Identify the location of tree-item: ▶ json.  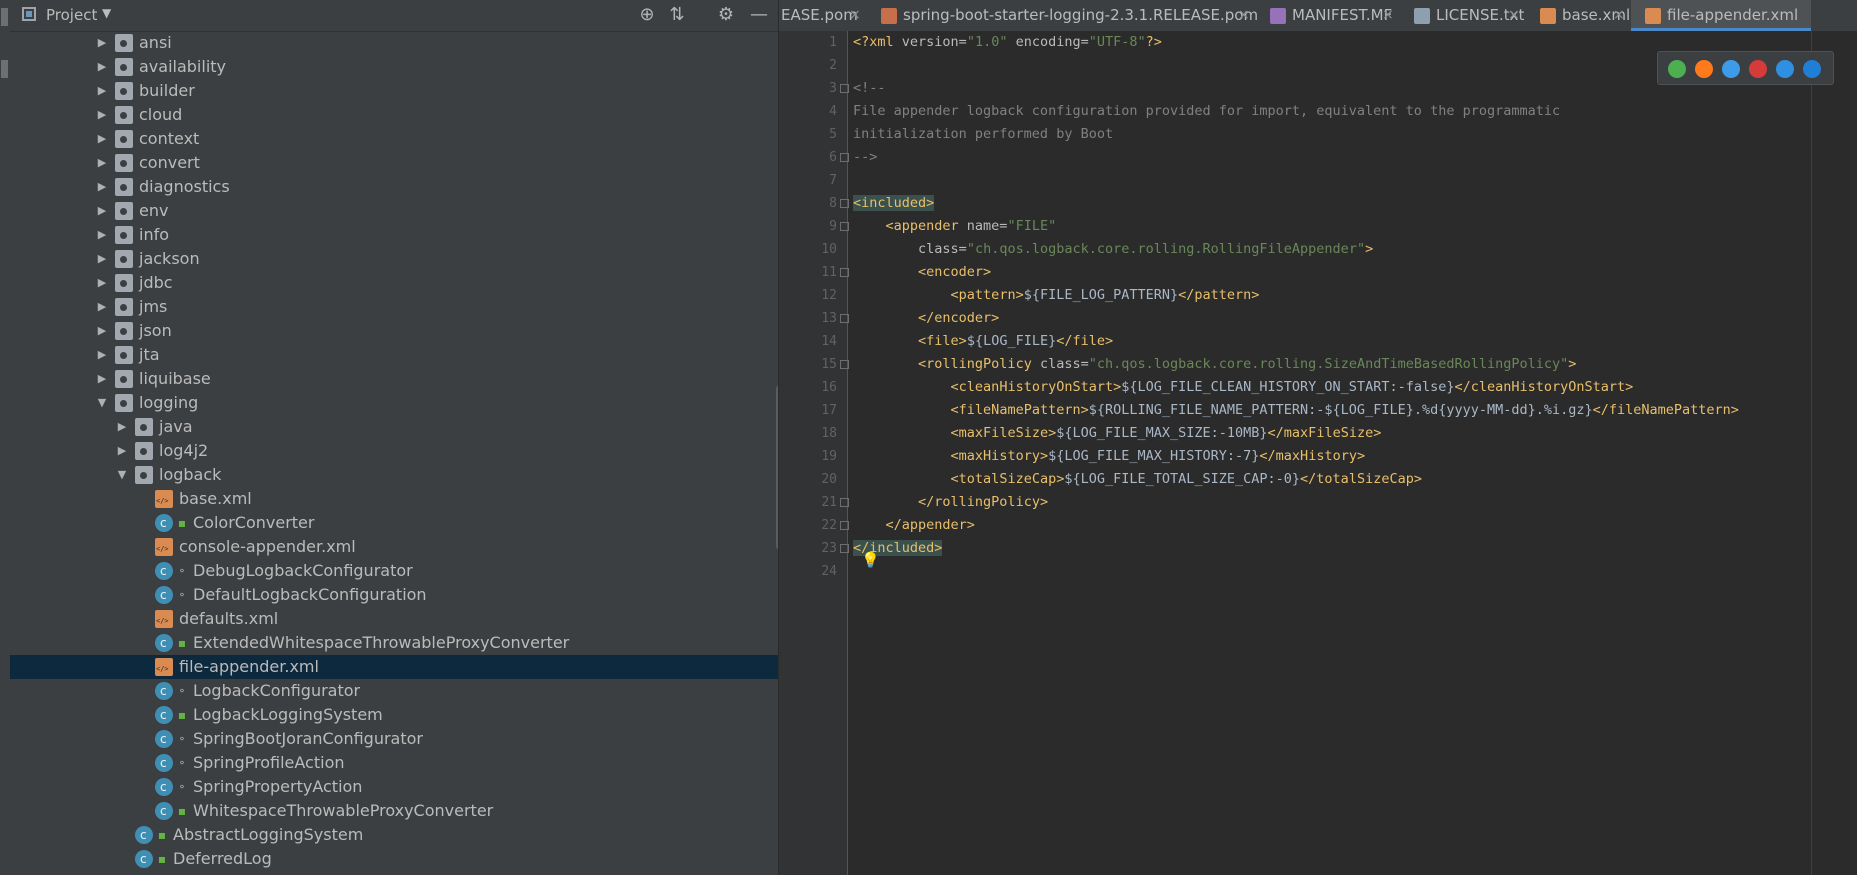
(394, 331).